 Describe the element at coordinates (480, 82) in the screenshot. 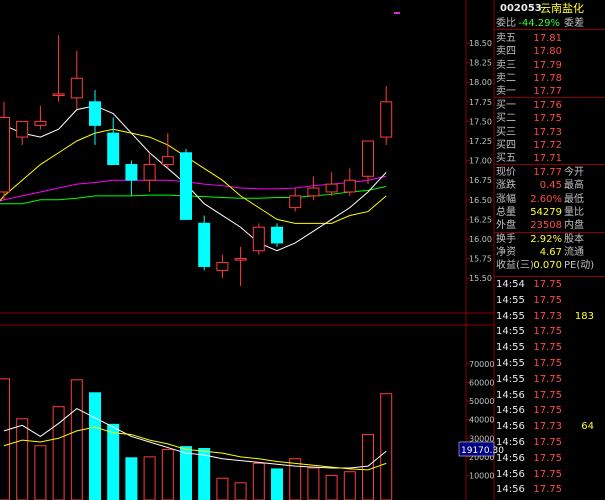

I see `price-tick-label: 18.00` at that location.